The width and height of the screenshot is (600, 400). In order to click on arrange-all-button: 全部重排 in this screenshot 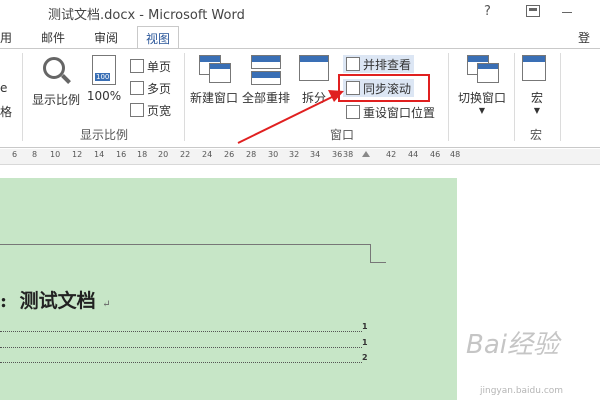, I will do `click(266, 80)`.